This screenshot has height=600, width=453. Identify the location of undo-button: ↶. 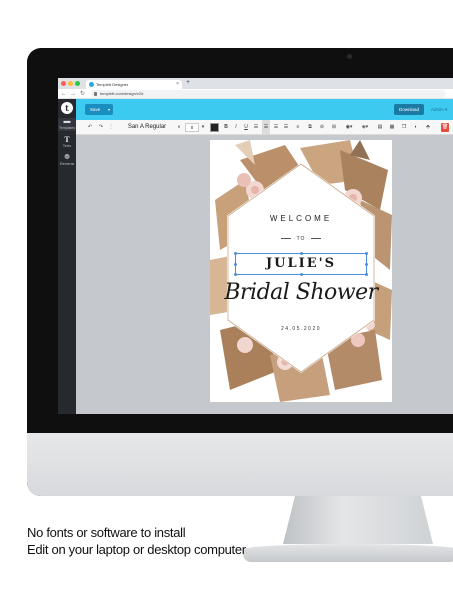
(90, 127).